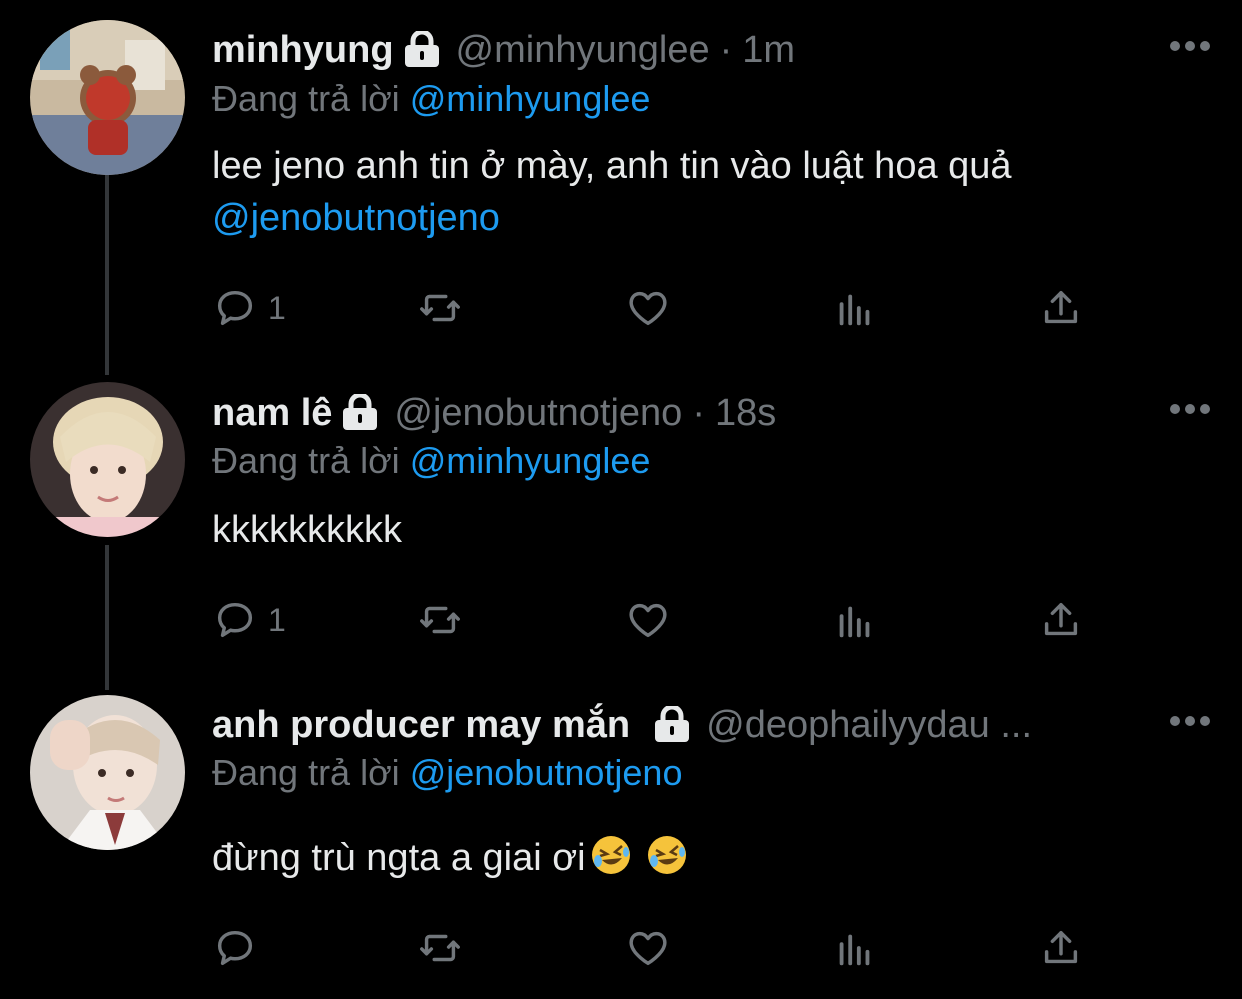 Image resolution: width=1242 pixels, height=999 pixels. What do you see at coordinates (272, 413) in the screenshot?
I see `author-name: nam lê` at bounding box center [272, 413].